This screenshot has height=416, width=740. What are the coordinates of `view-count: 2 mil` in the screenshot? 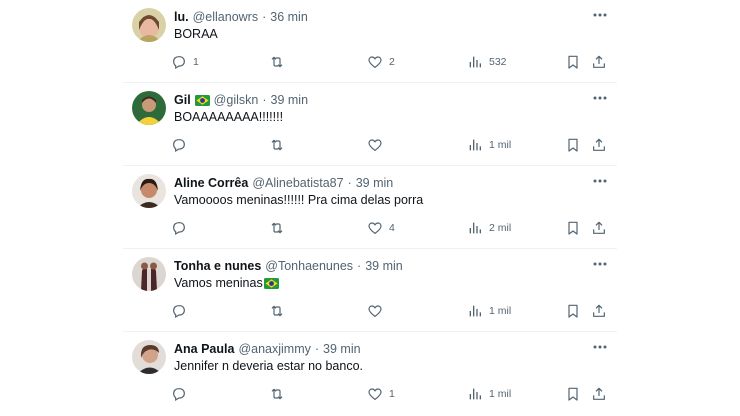 It's located at (500, 228).